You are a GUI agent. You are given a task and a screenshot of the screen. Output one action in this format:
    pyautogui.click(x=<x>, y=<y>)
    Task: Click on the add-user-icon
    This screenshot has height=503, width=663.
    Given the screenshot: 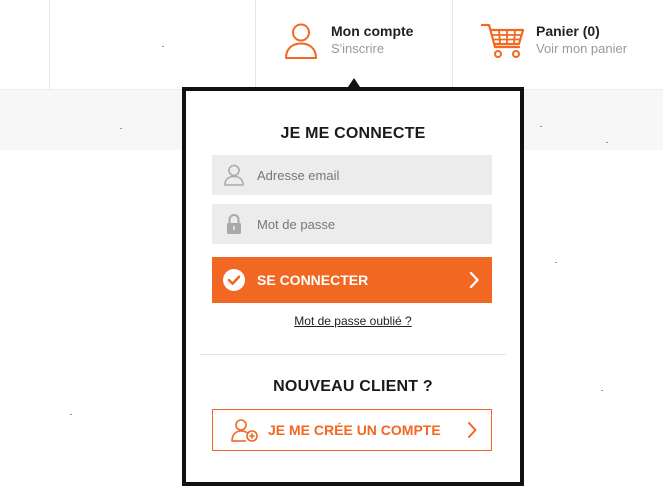 What is the action you would take?
    pyautogui.click(x=244, y=430)
    